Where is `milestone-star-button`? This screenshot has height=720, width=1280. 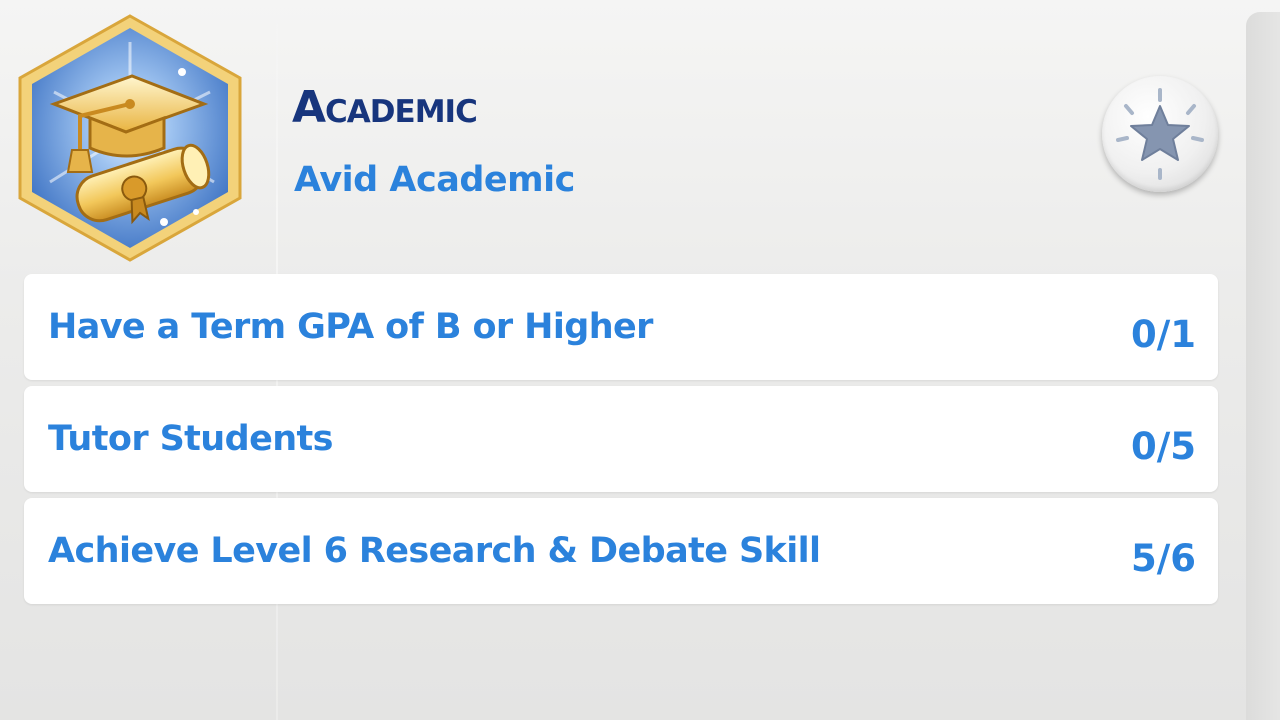 milestone-star-button is located at coordinates (1160, 134).